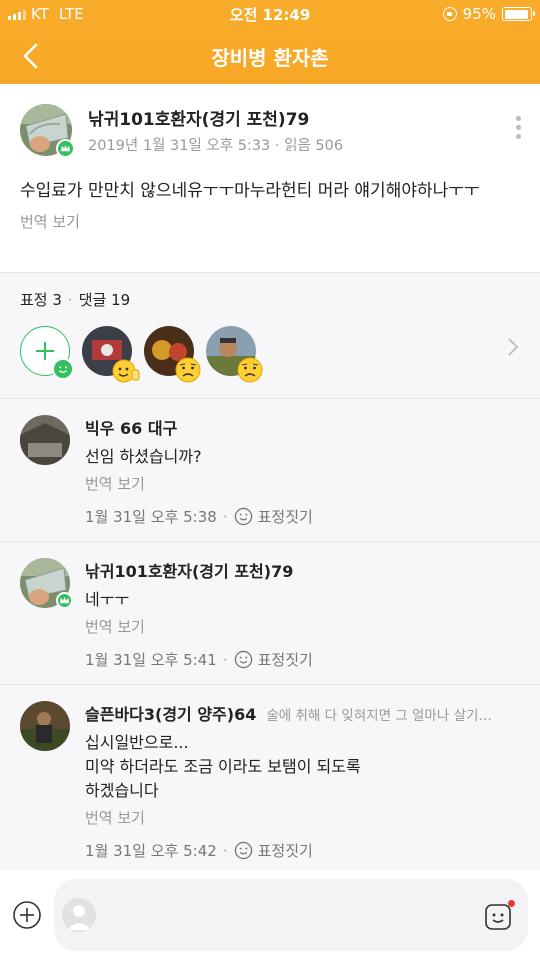  Describe the element at coordinates (131, 427) in the screenshot. I see `comment-author: 빅우 66 대구` at that location.